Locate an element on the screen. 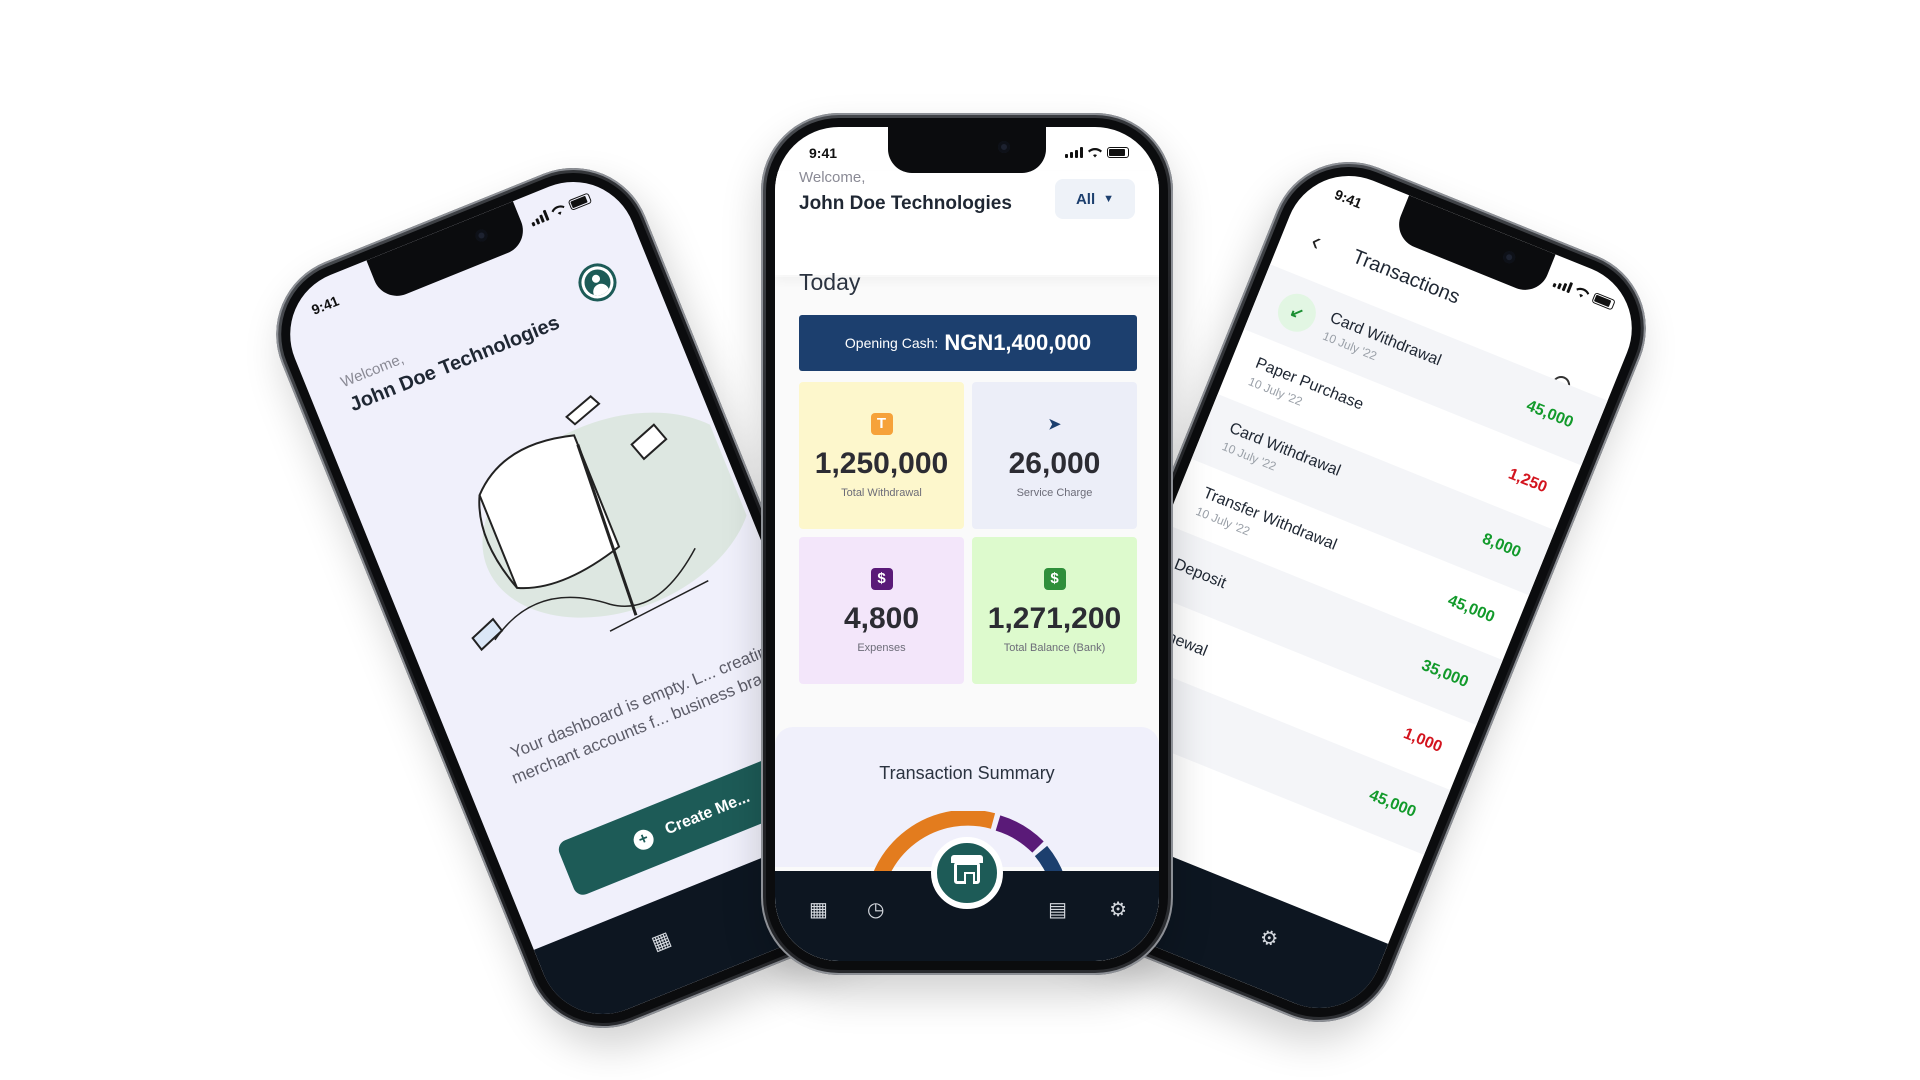 Image resolution: width=1920 pixels, height=1080 pixels. transaction-amount: 1,250 is located at coordinates (1527, 481).